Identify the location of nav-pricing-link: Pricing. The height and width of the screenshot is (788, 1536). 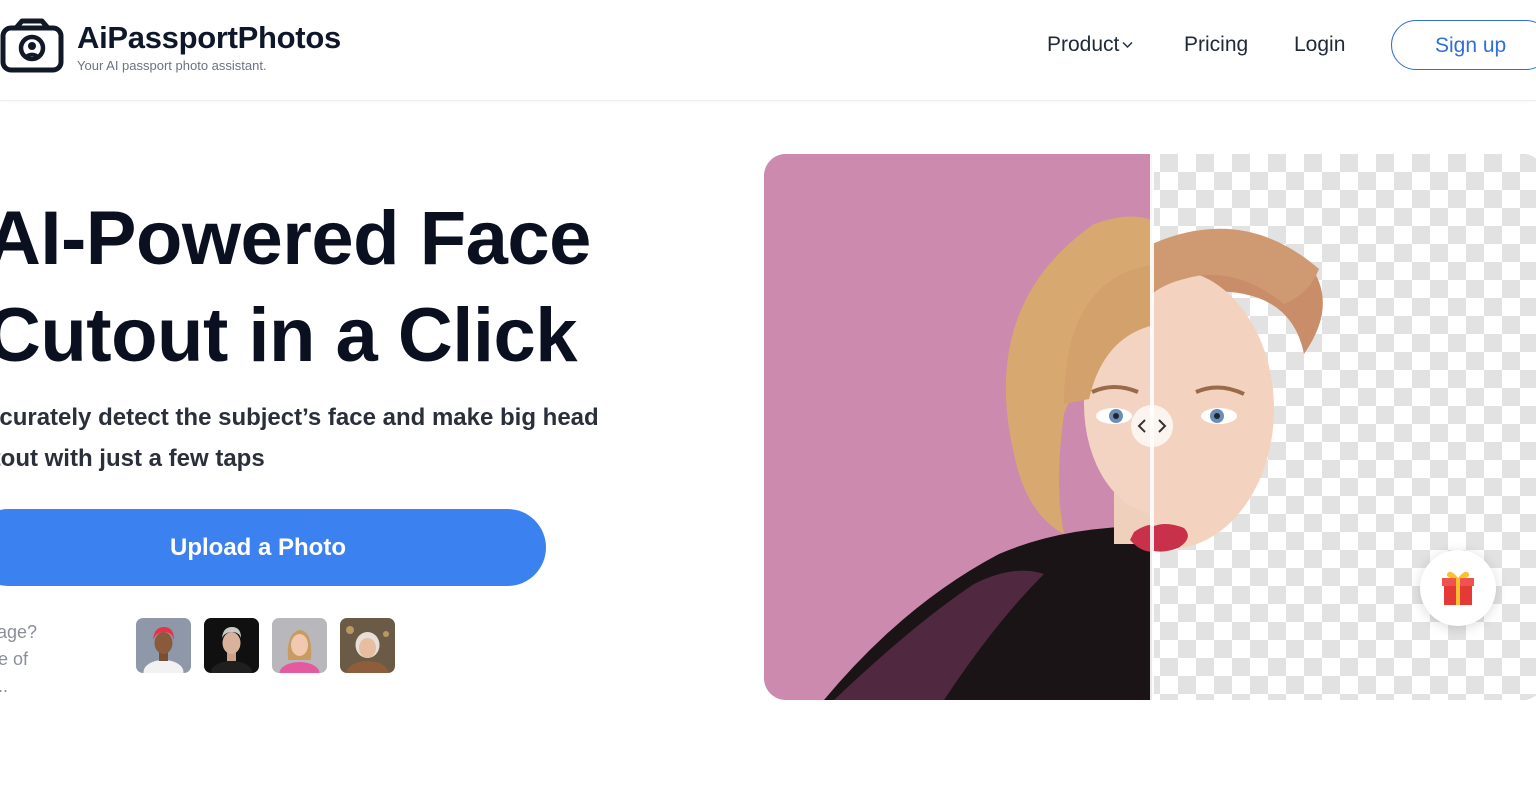
(1216, 45).